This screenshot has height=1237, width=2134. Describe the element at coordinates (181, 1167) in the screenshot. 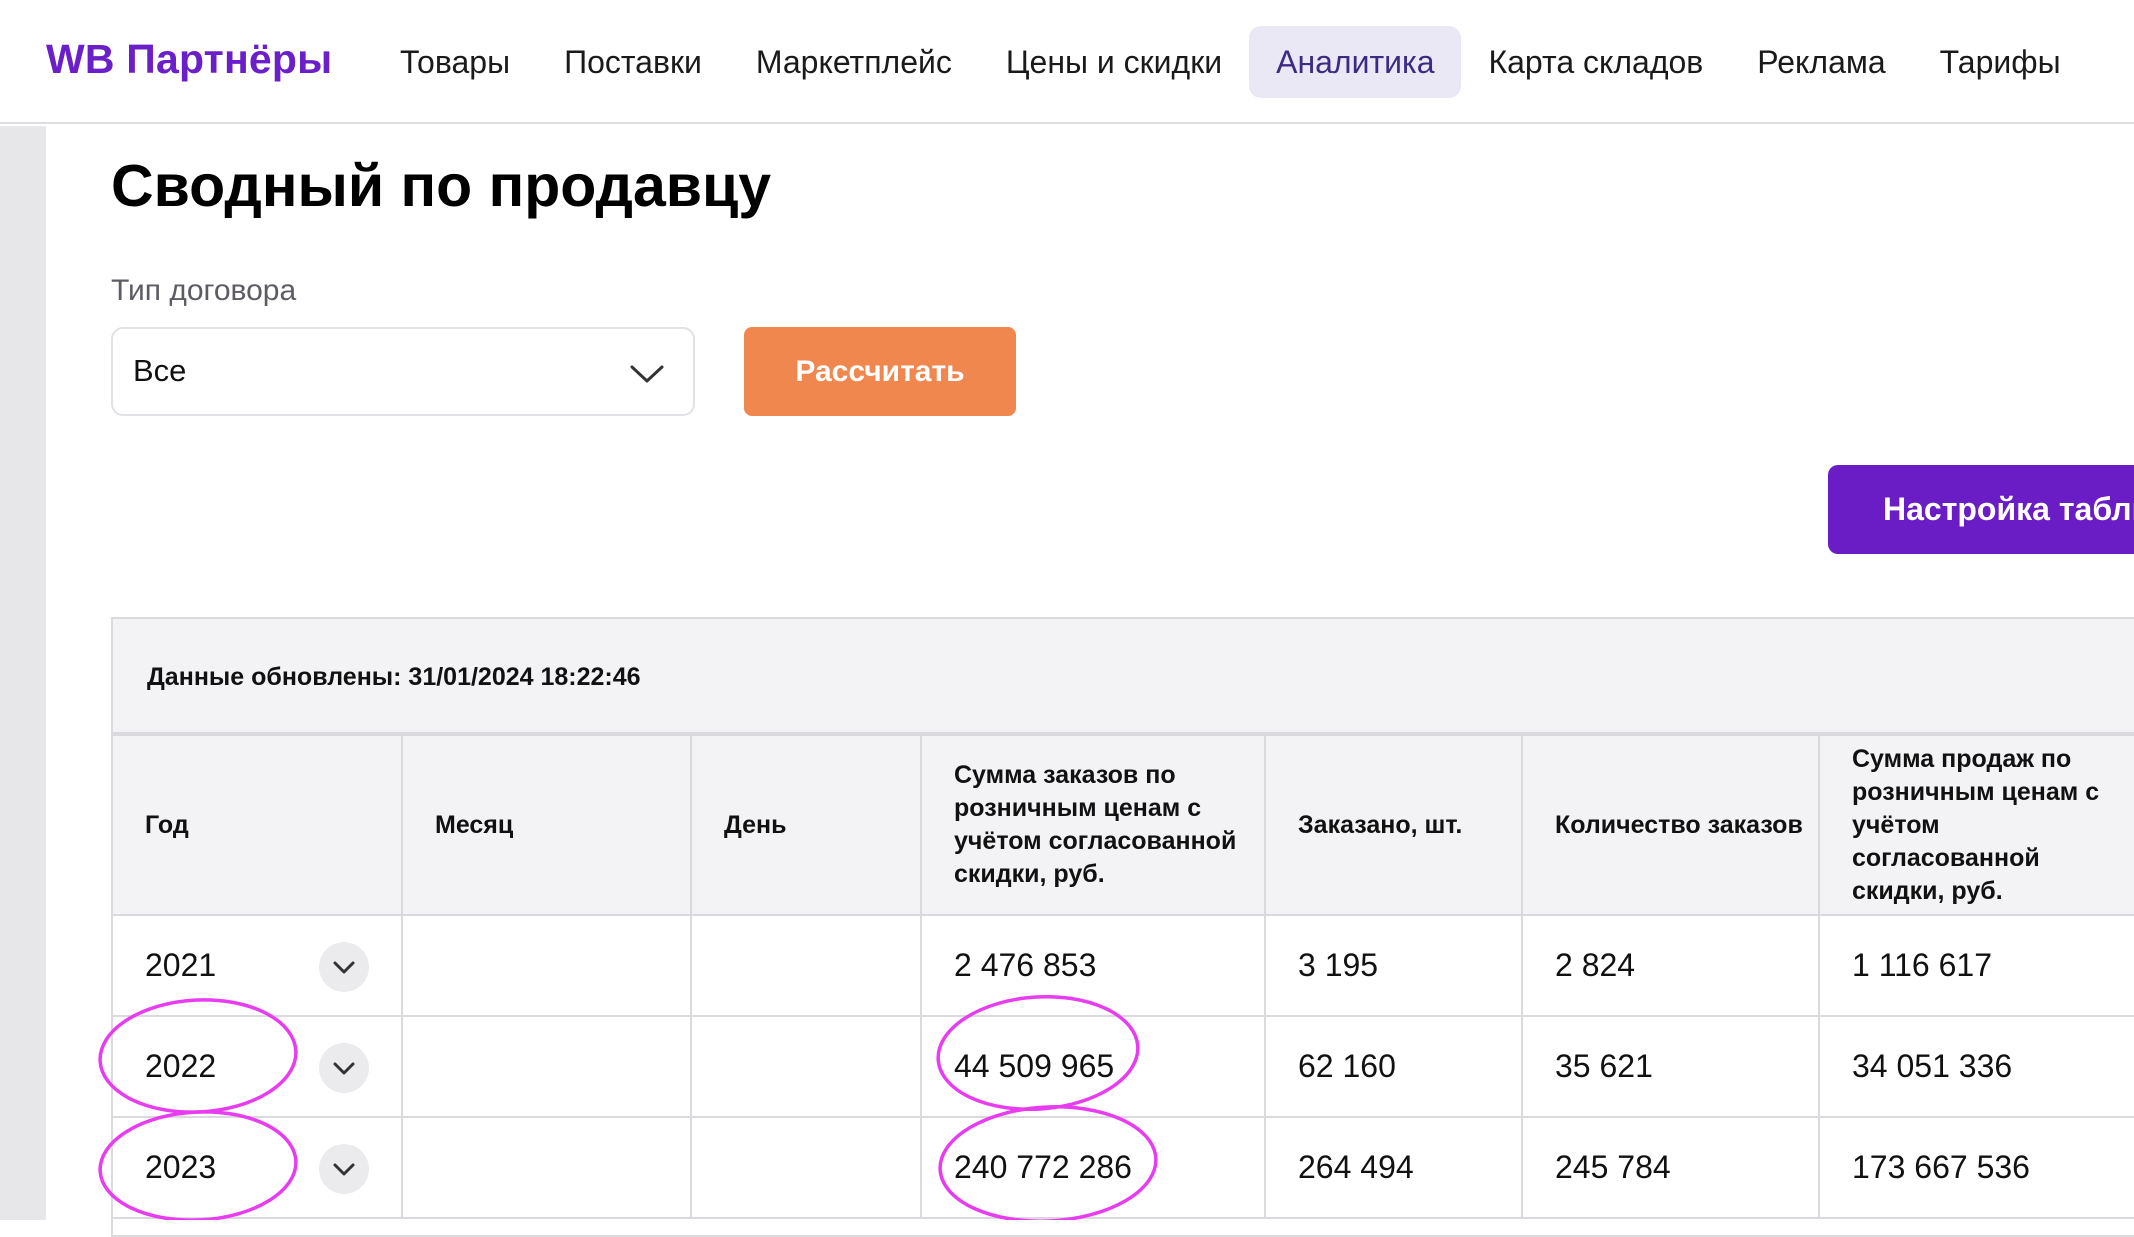

I see `cell-year-value: 2023` at that location.